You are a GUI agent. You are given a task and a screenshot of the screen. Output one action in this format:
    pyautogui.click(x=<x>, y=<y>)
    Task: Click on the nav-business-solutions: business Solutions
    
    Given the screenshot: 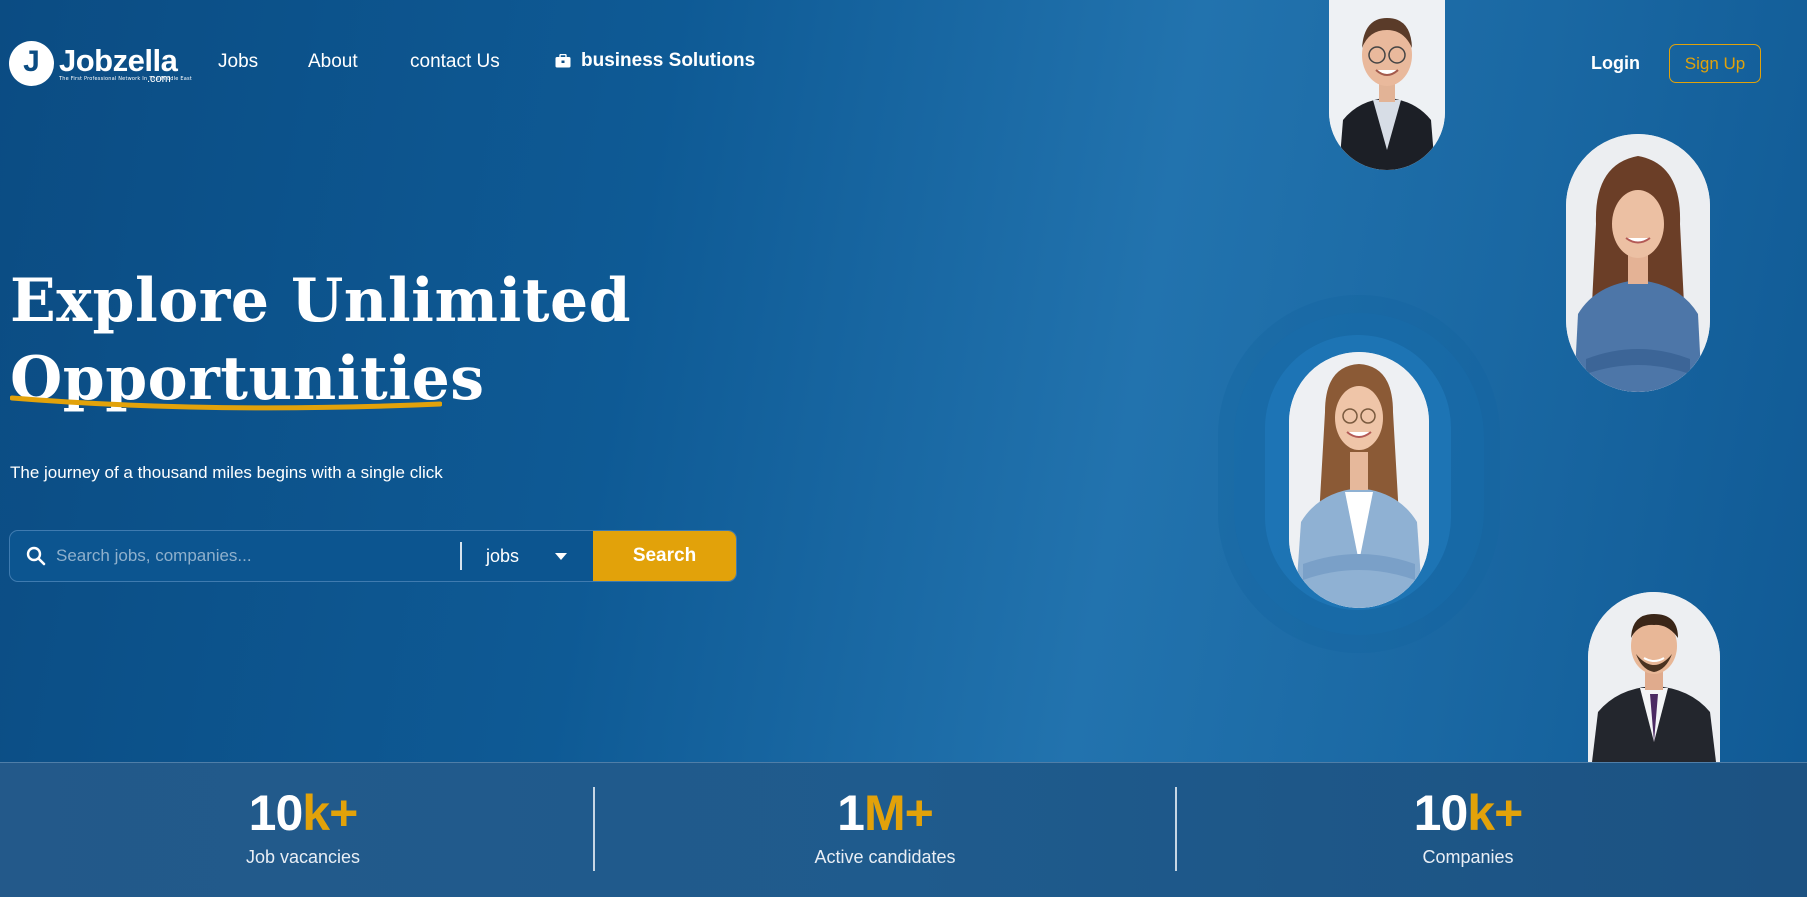 What is the action you would take?
    pyautogui.click(x=655, y=61)
    